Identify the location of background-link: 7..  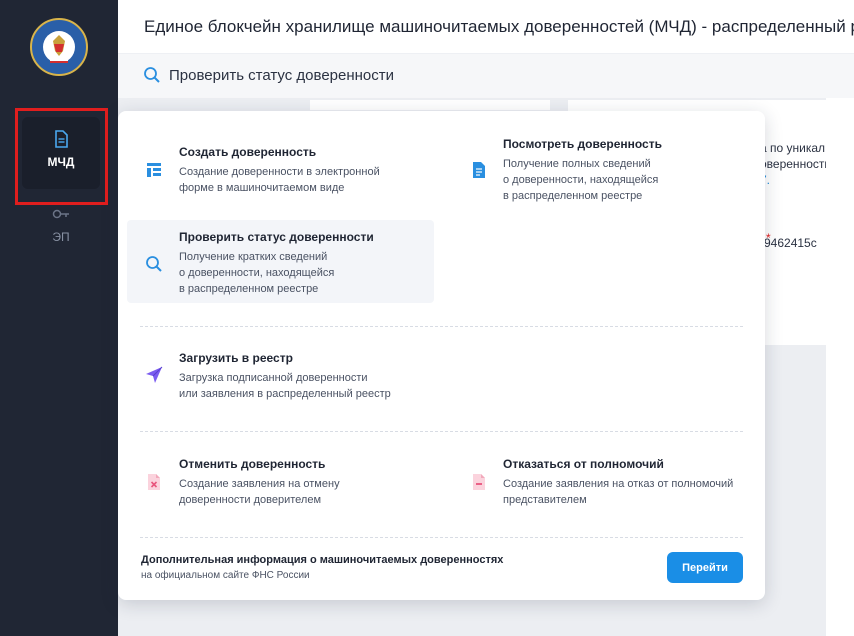
(793, 180).